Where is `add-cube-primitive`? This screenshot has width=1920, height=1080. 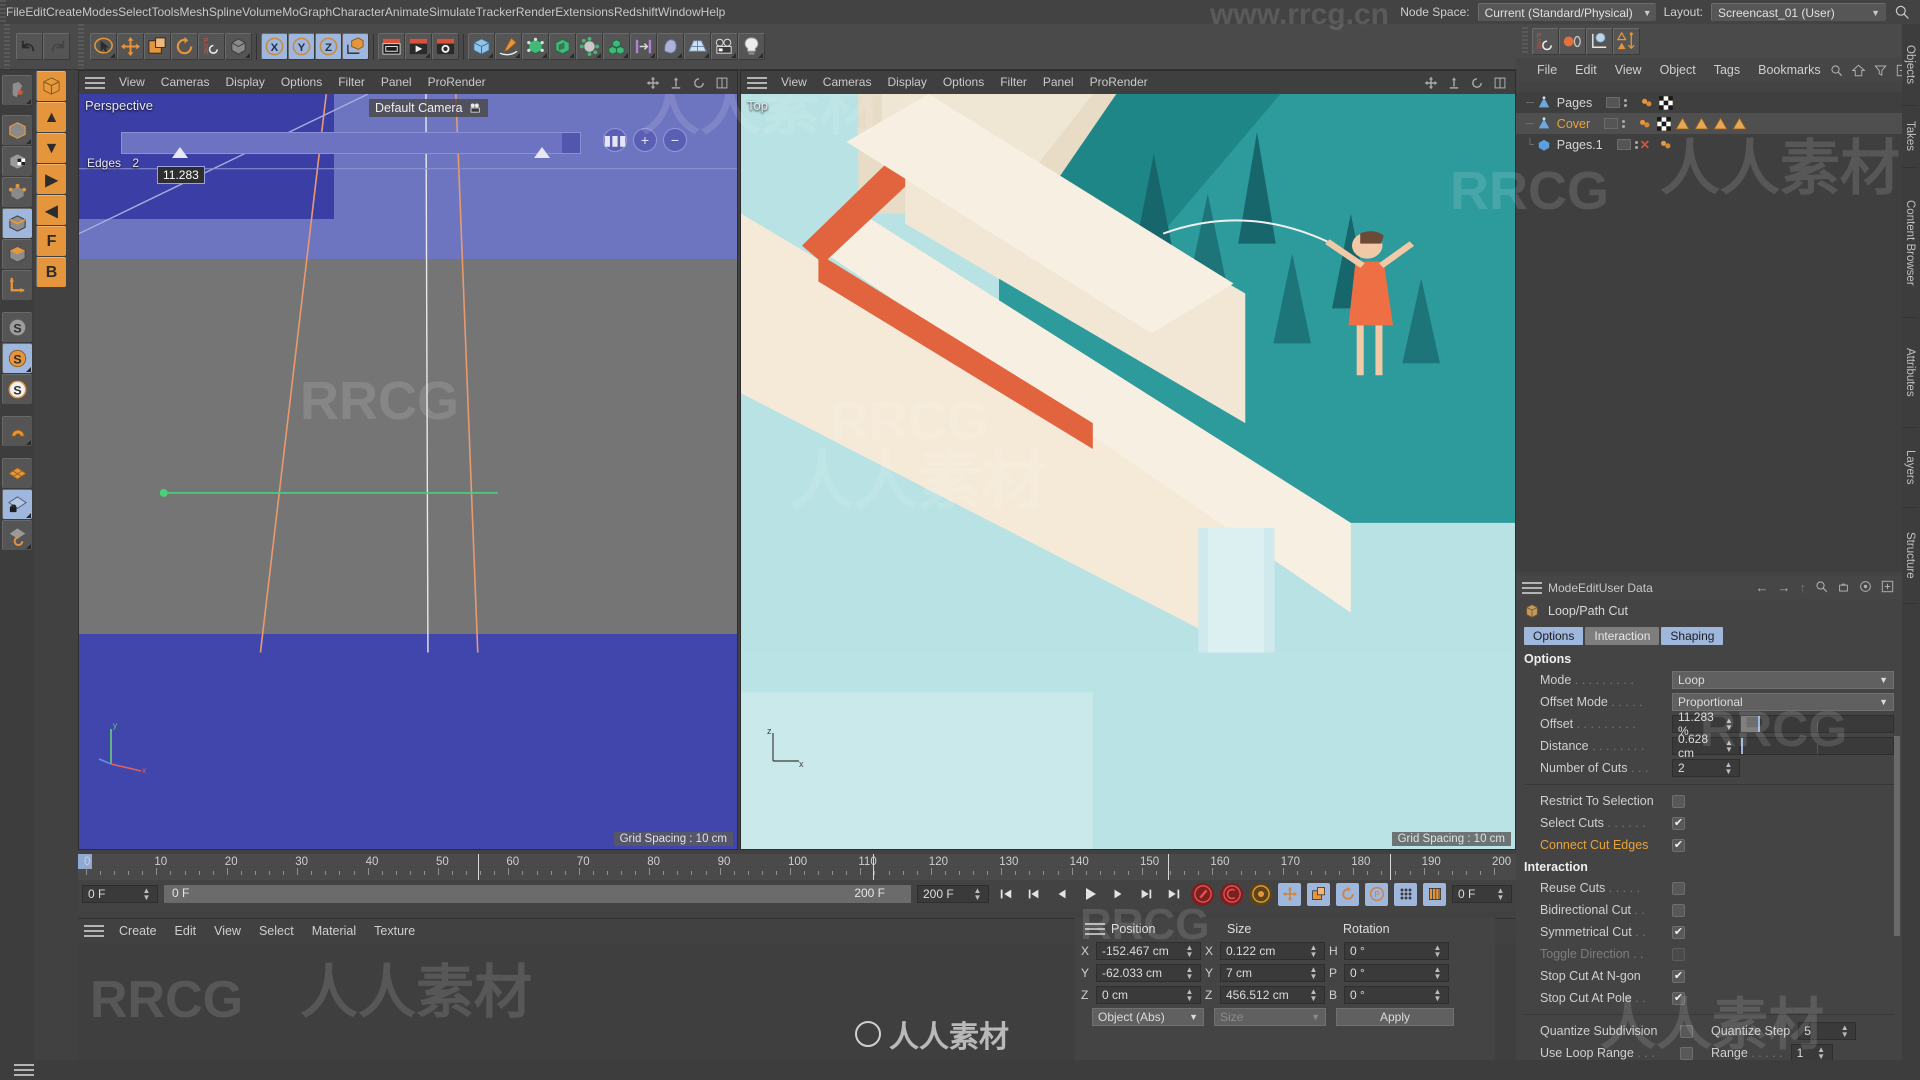
add-cube-primitive is located at coordinates (481, 46).